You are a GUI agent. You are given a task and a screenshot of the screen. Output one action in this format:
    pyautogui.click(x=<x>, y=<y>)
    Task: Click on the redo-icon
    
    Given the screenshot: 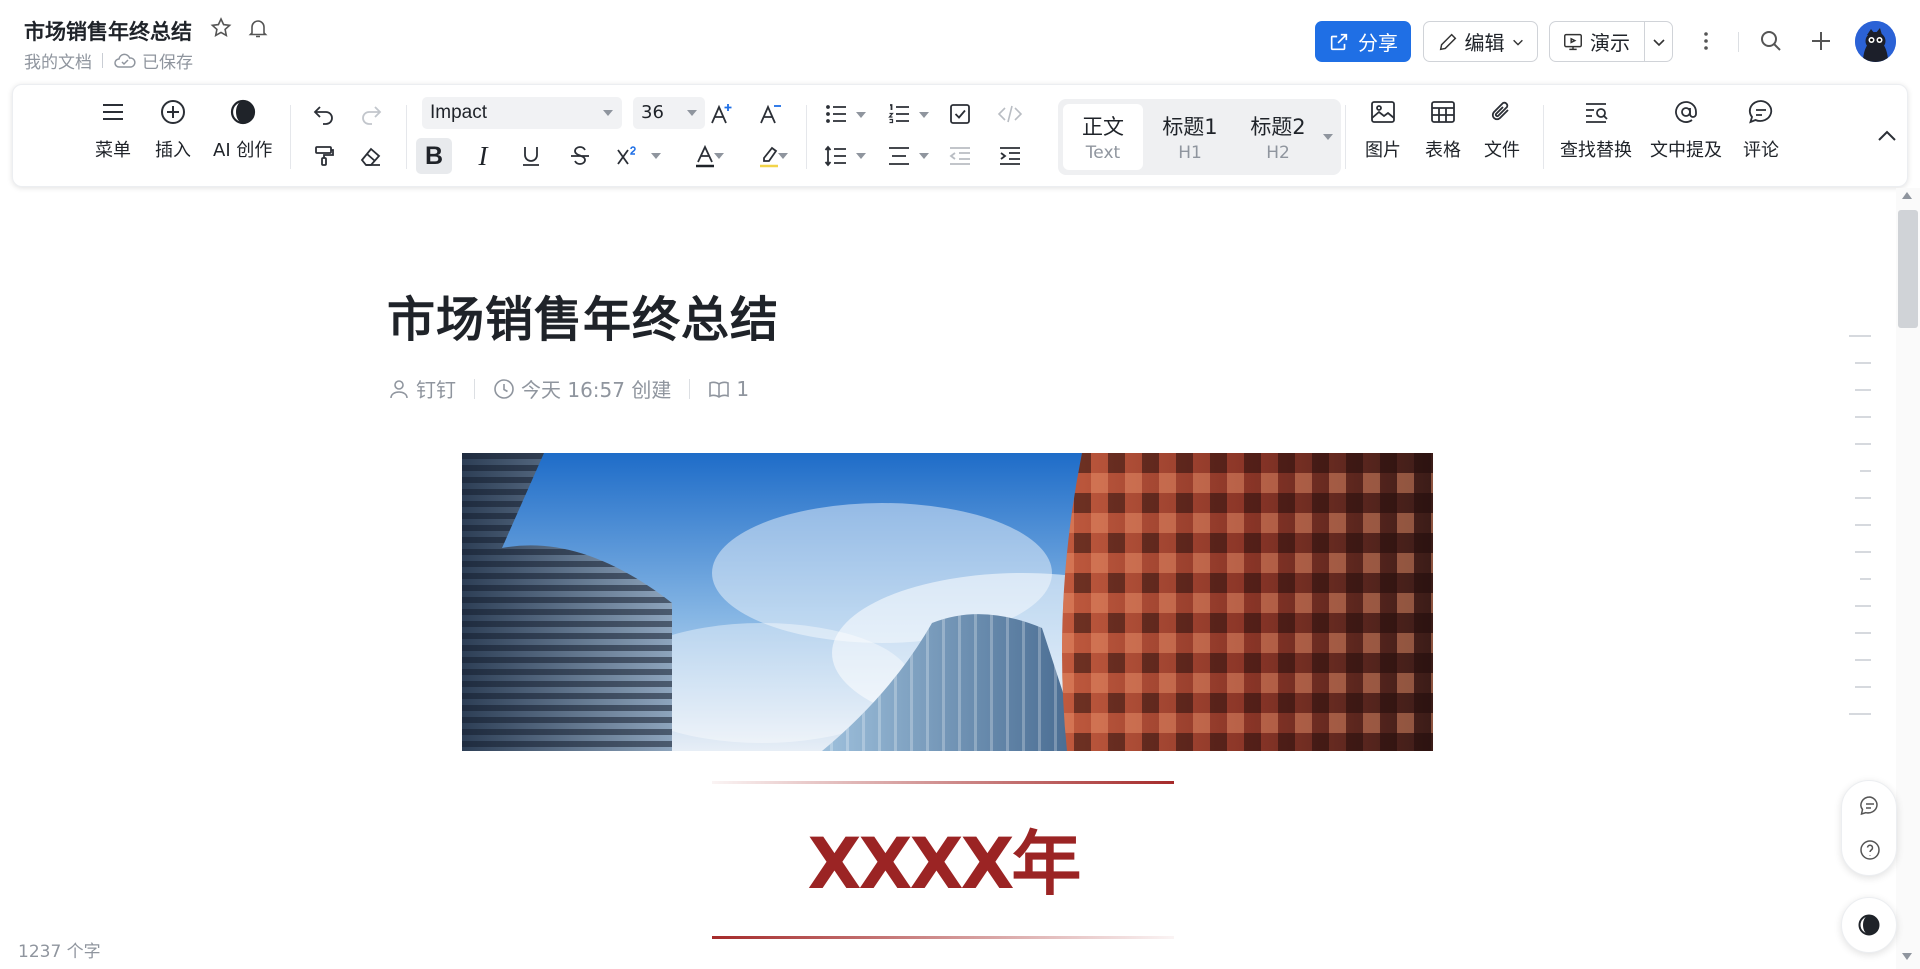 What is the action you would take?
    pyautogui.click(x=371, y=114)
    